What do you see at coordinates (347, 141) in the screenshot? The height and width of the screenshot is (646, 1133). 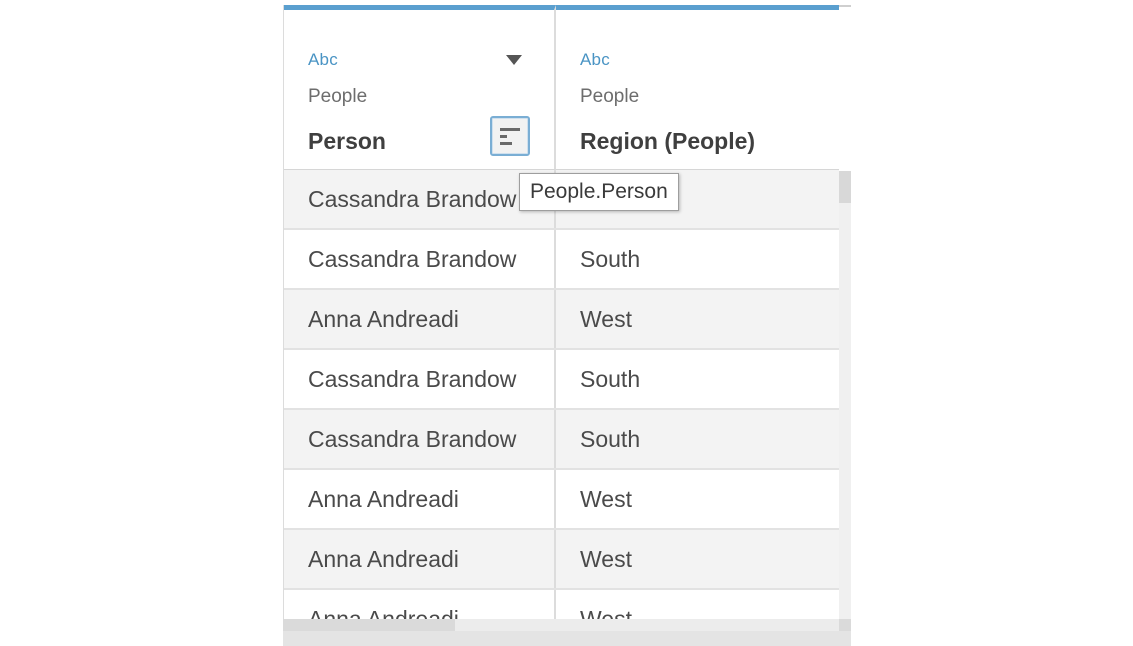 I see `field-name-label: Person` at bounding box center [347, 141].